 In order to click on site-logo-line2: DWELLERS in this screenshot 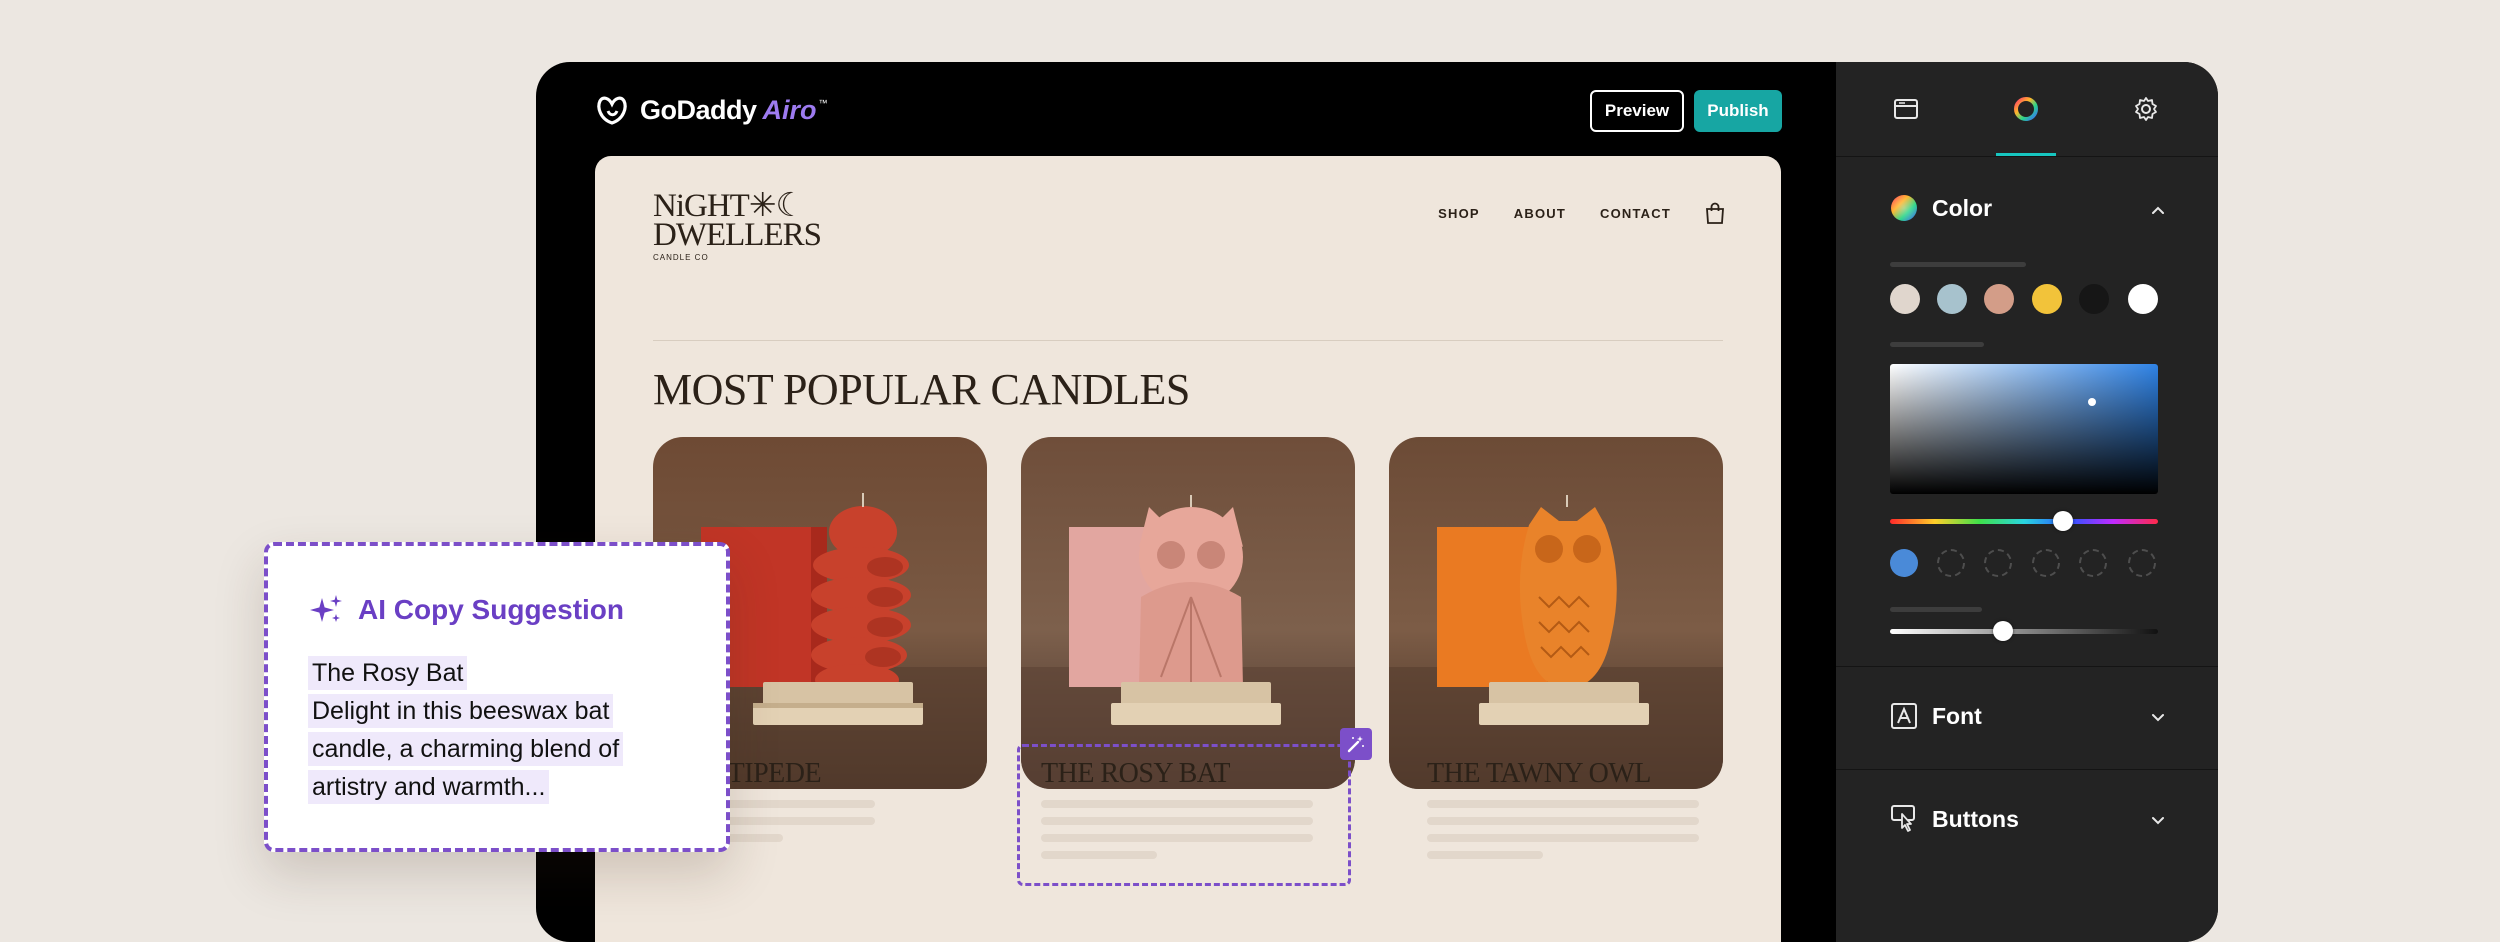, I will do `click(737, 235)`.